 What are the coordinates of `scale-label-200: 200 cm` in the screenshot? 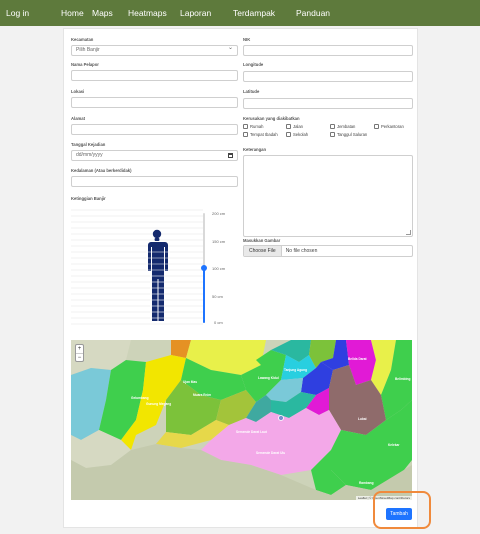 It's located at (219, 213).